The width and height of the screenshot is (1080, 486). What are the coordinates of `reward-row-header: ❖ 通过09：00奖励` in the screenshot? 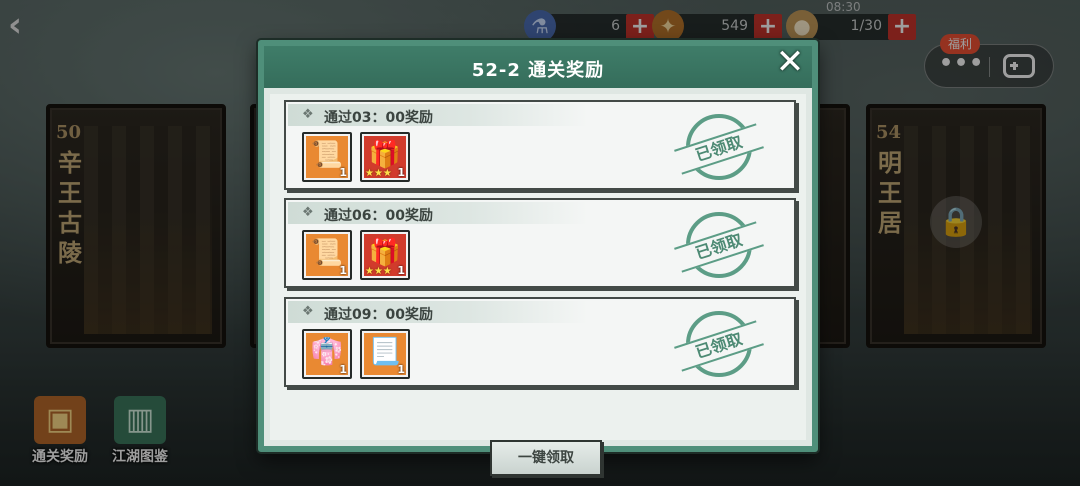 It's located at (438, 312).